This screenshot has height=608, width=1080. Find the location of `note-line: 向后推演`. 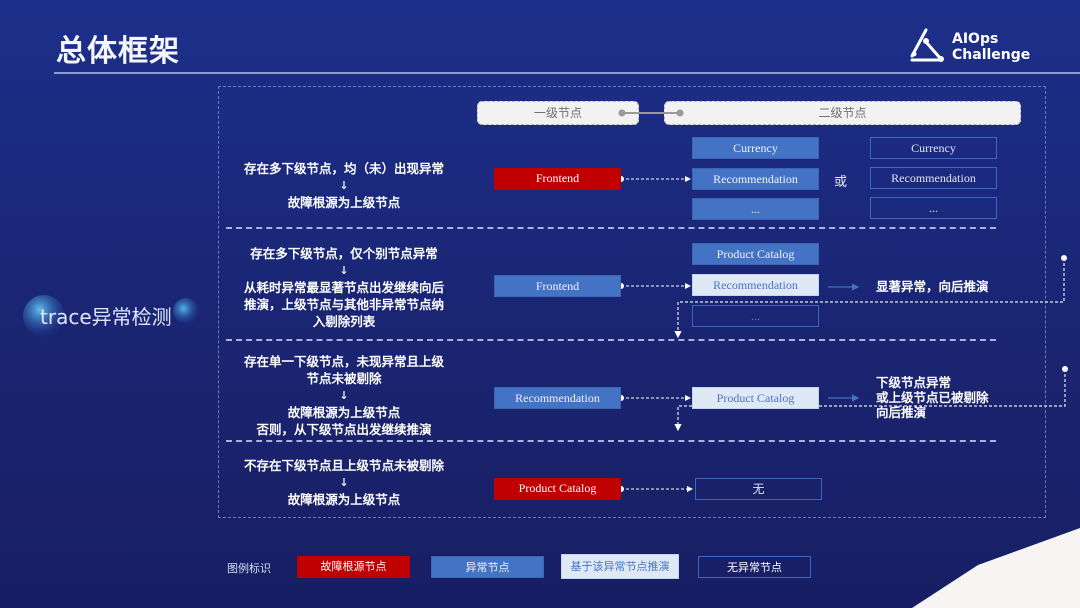

note-line: 向后推演 is located at coordinates (901, 412).